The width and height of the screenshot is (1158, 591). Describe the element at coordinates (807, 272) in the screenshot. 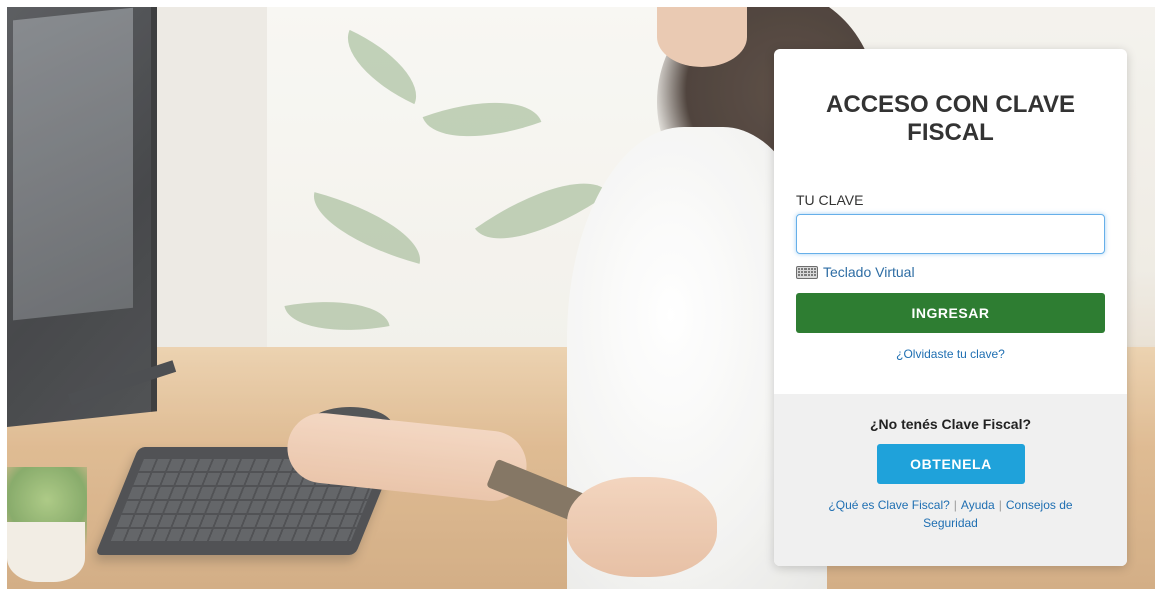

I see `keyboard-icon` at that location.